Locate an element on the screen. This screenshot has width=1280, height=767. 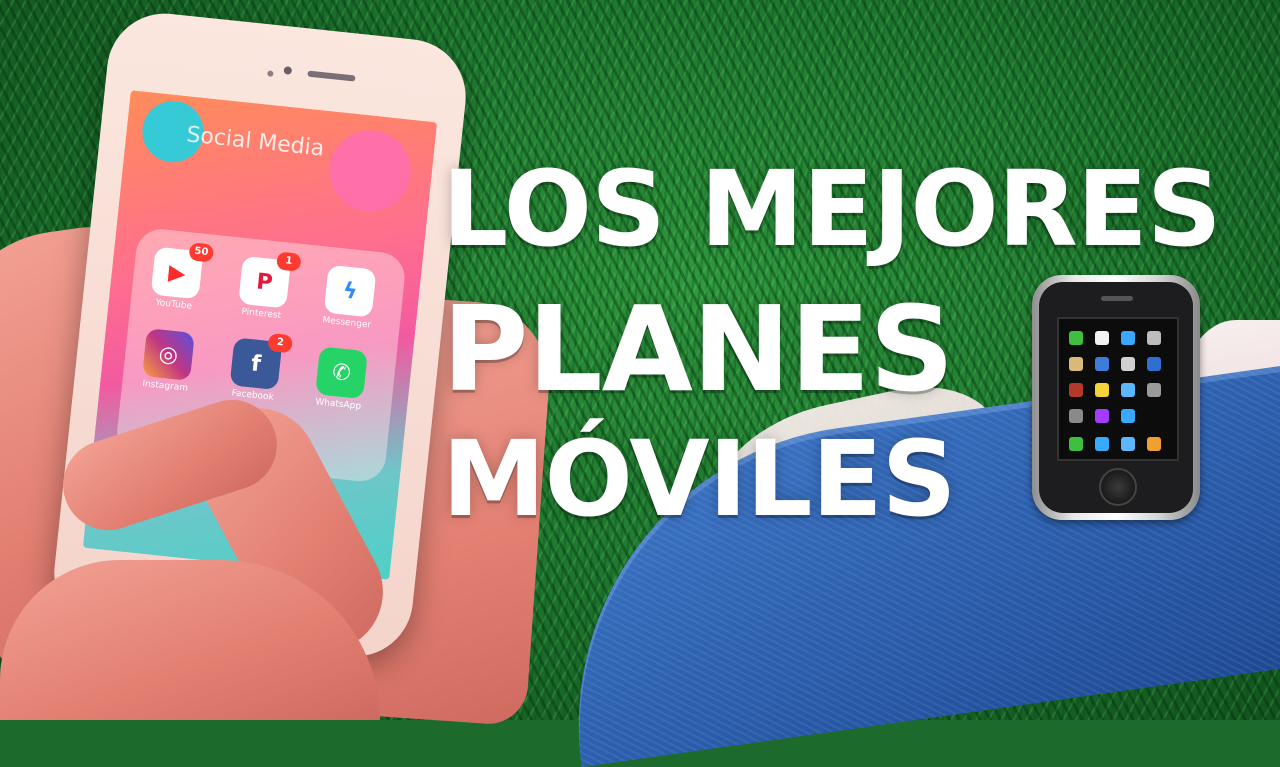
notification-badge: 2 is located at coordinates (280, 343).